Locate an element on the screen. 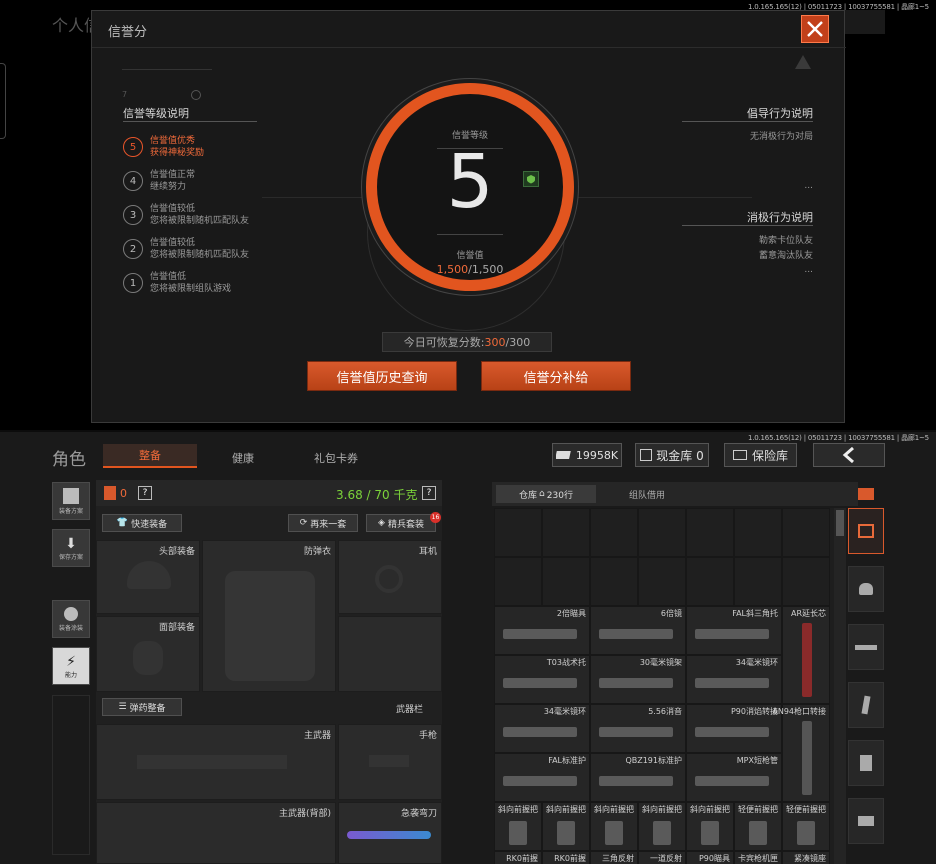 This screenshot has width=936, height=864. category-magazine is located at coordinates (866, 705).